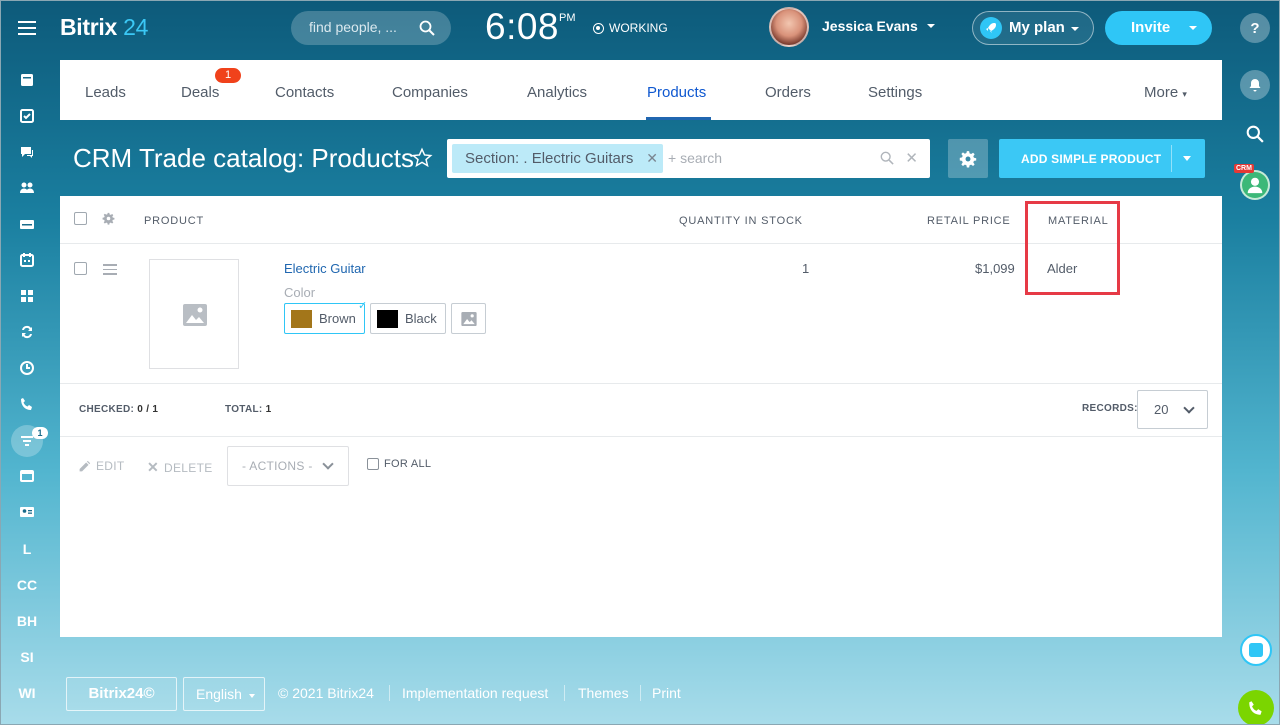  I want to click on my-plan-button: My plan, so click(1033, 28).